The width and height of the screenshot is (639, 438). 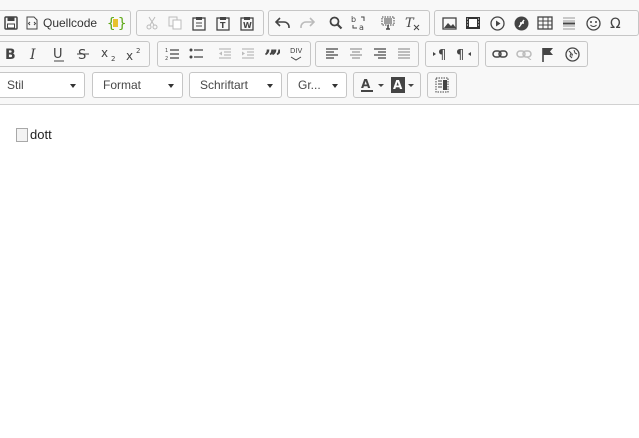 What do you see at coordinates (122, 85) in the screenshot?
I see `format-dropdown-label: Format` at bounding box center [122, 85].